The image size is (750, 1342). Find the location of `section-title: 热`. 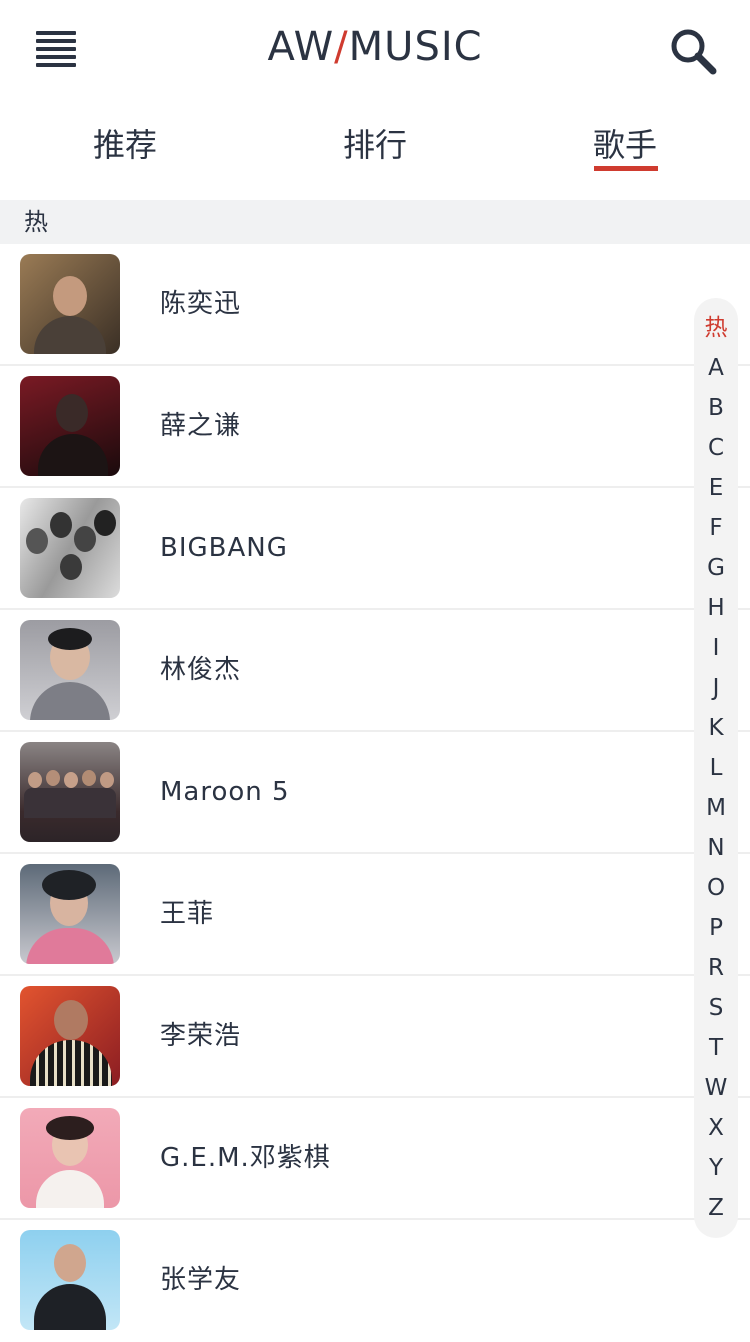

section-title: 热 is located at coordinates (36, 222).